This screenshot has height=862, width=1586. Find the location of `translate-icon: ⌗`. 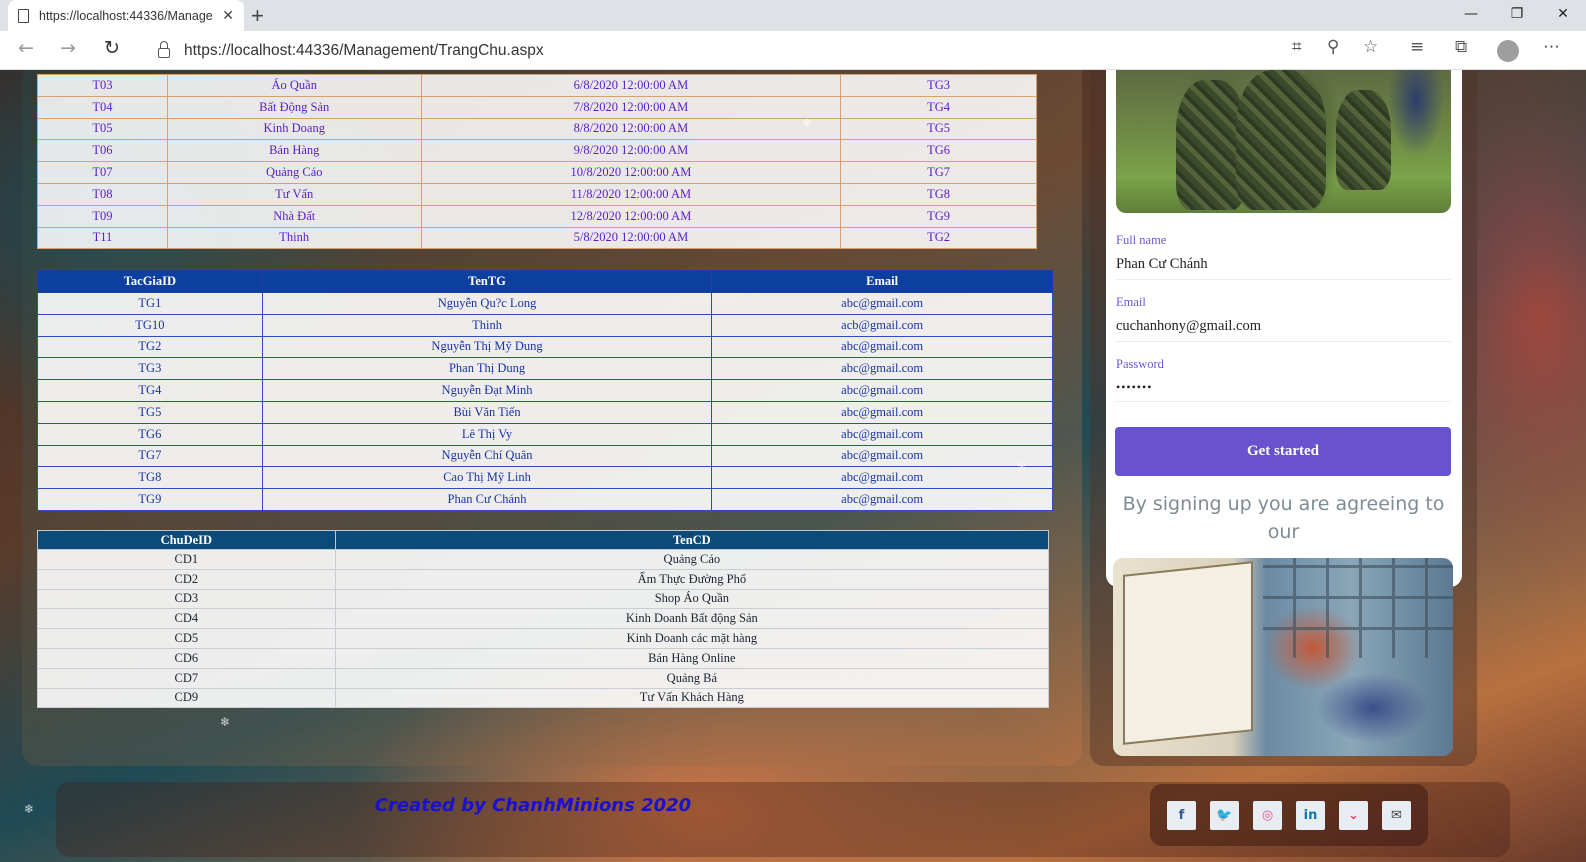

translate-icon: ⌗ is located at coordinates (1297, 47).